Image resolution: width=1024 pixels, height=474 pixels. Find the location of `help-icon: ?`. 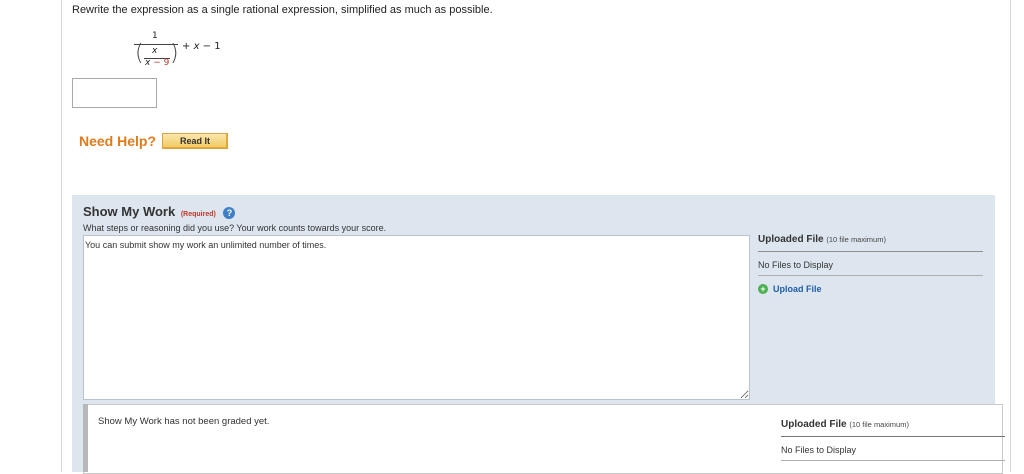

help-icon: ? is located at coordinates (229, 212).